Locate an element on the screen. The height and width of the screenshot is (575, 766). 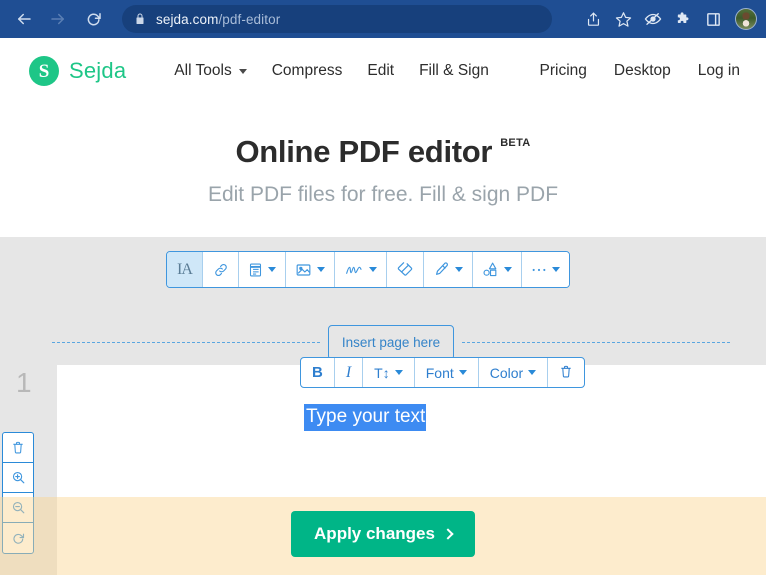
eraser-icon is located at coordinates (405, 269).